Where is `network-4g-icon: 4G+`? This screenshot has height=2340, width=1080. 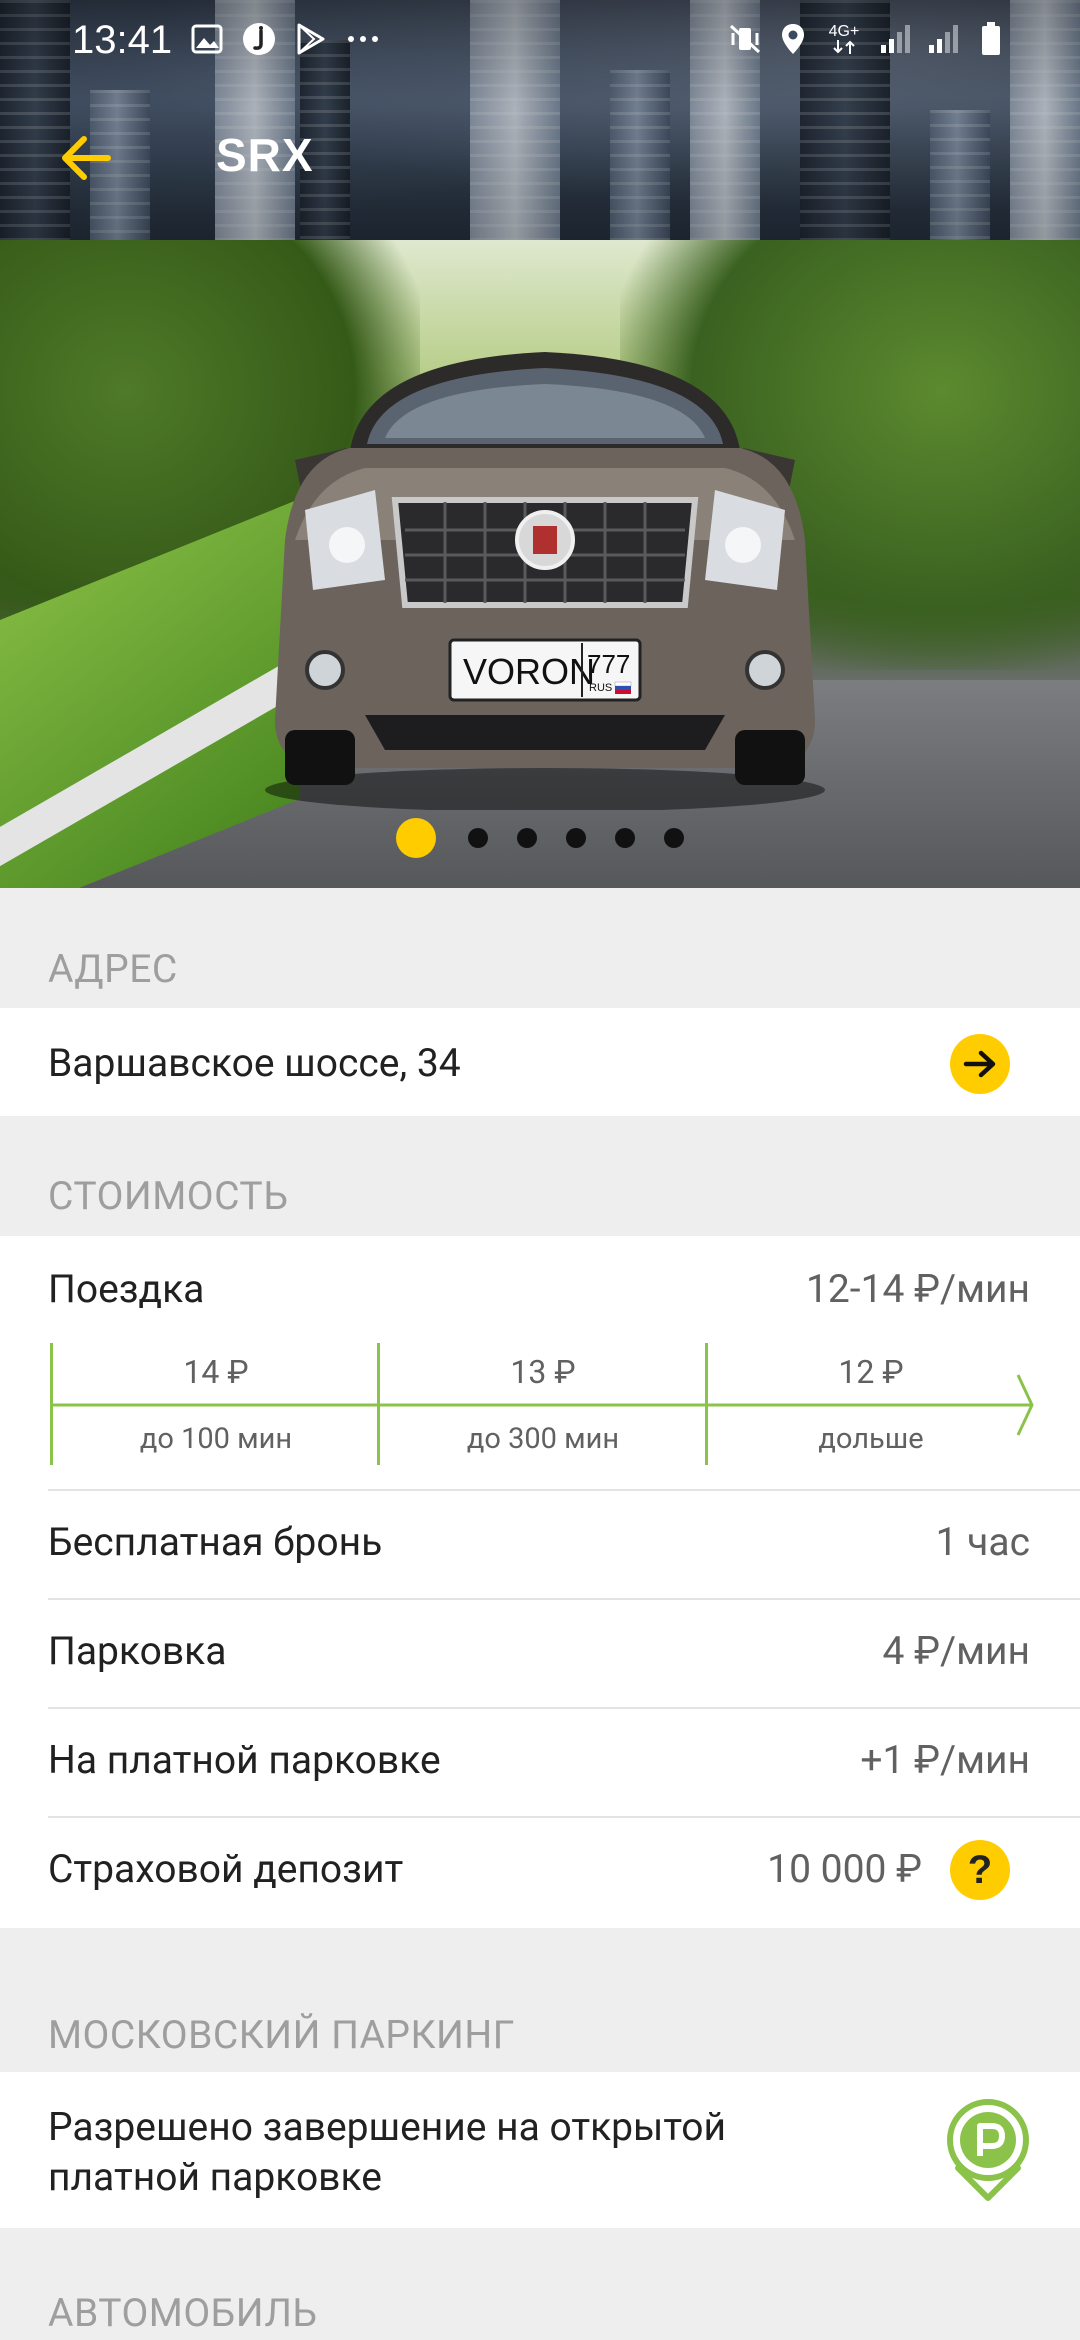 network-4g-icon: 4G+ is located at coordinates (844, 39).